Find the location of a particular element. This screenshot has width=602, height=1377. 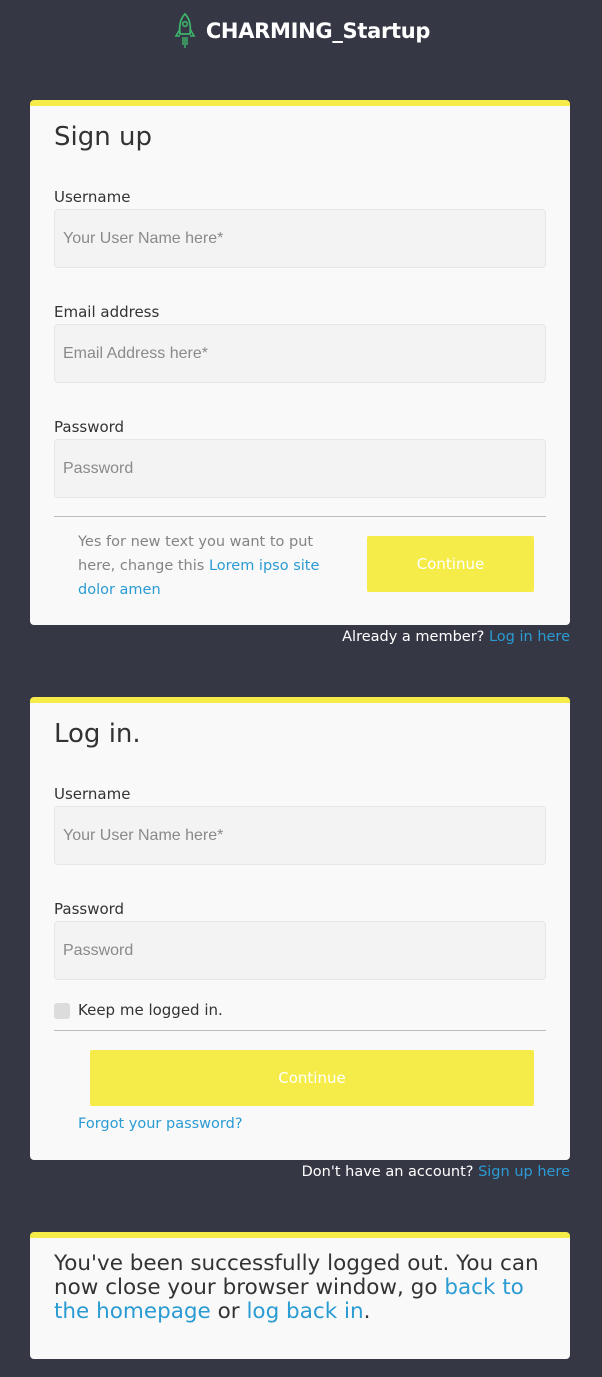

signup-email-label: Email address is located at coordinates (107, 312).